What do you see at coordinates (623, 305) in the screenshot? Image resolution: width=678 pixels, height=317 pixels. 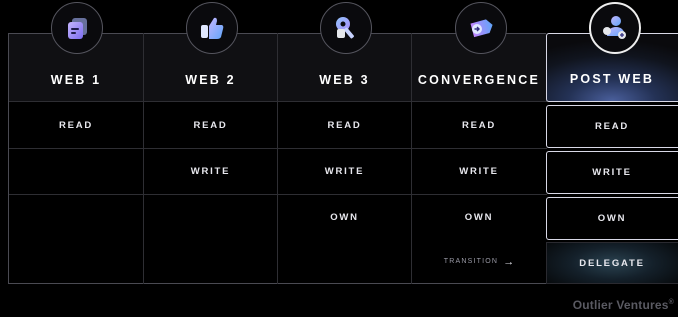 I see `brand-logo: Outlier Ventures®` at bounding box center [623, 305].